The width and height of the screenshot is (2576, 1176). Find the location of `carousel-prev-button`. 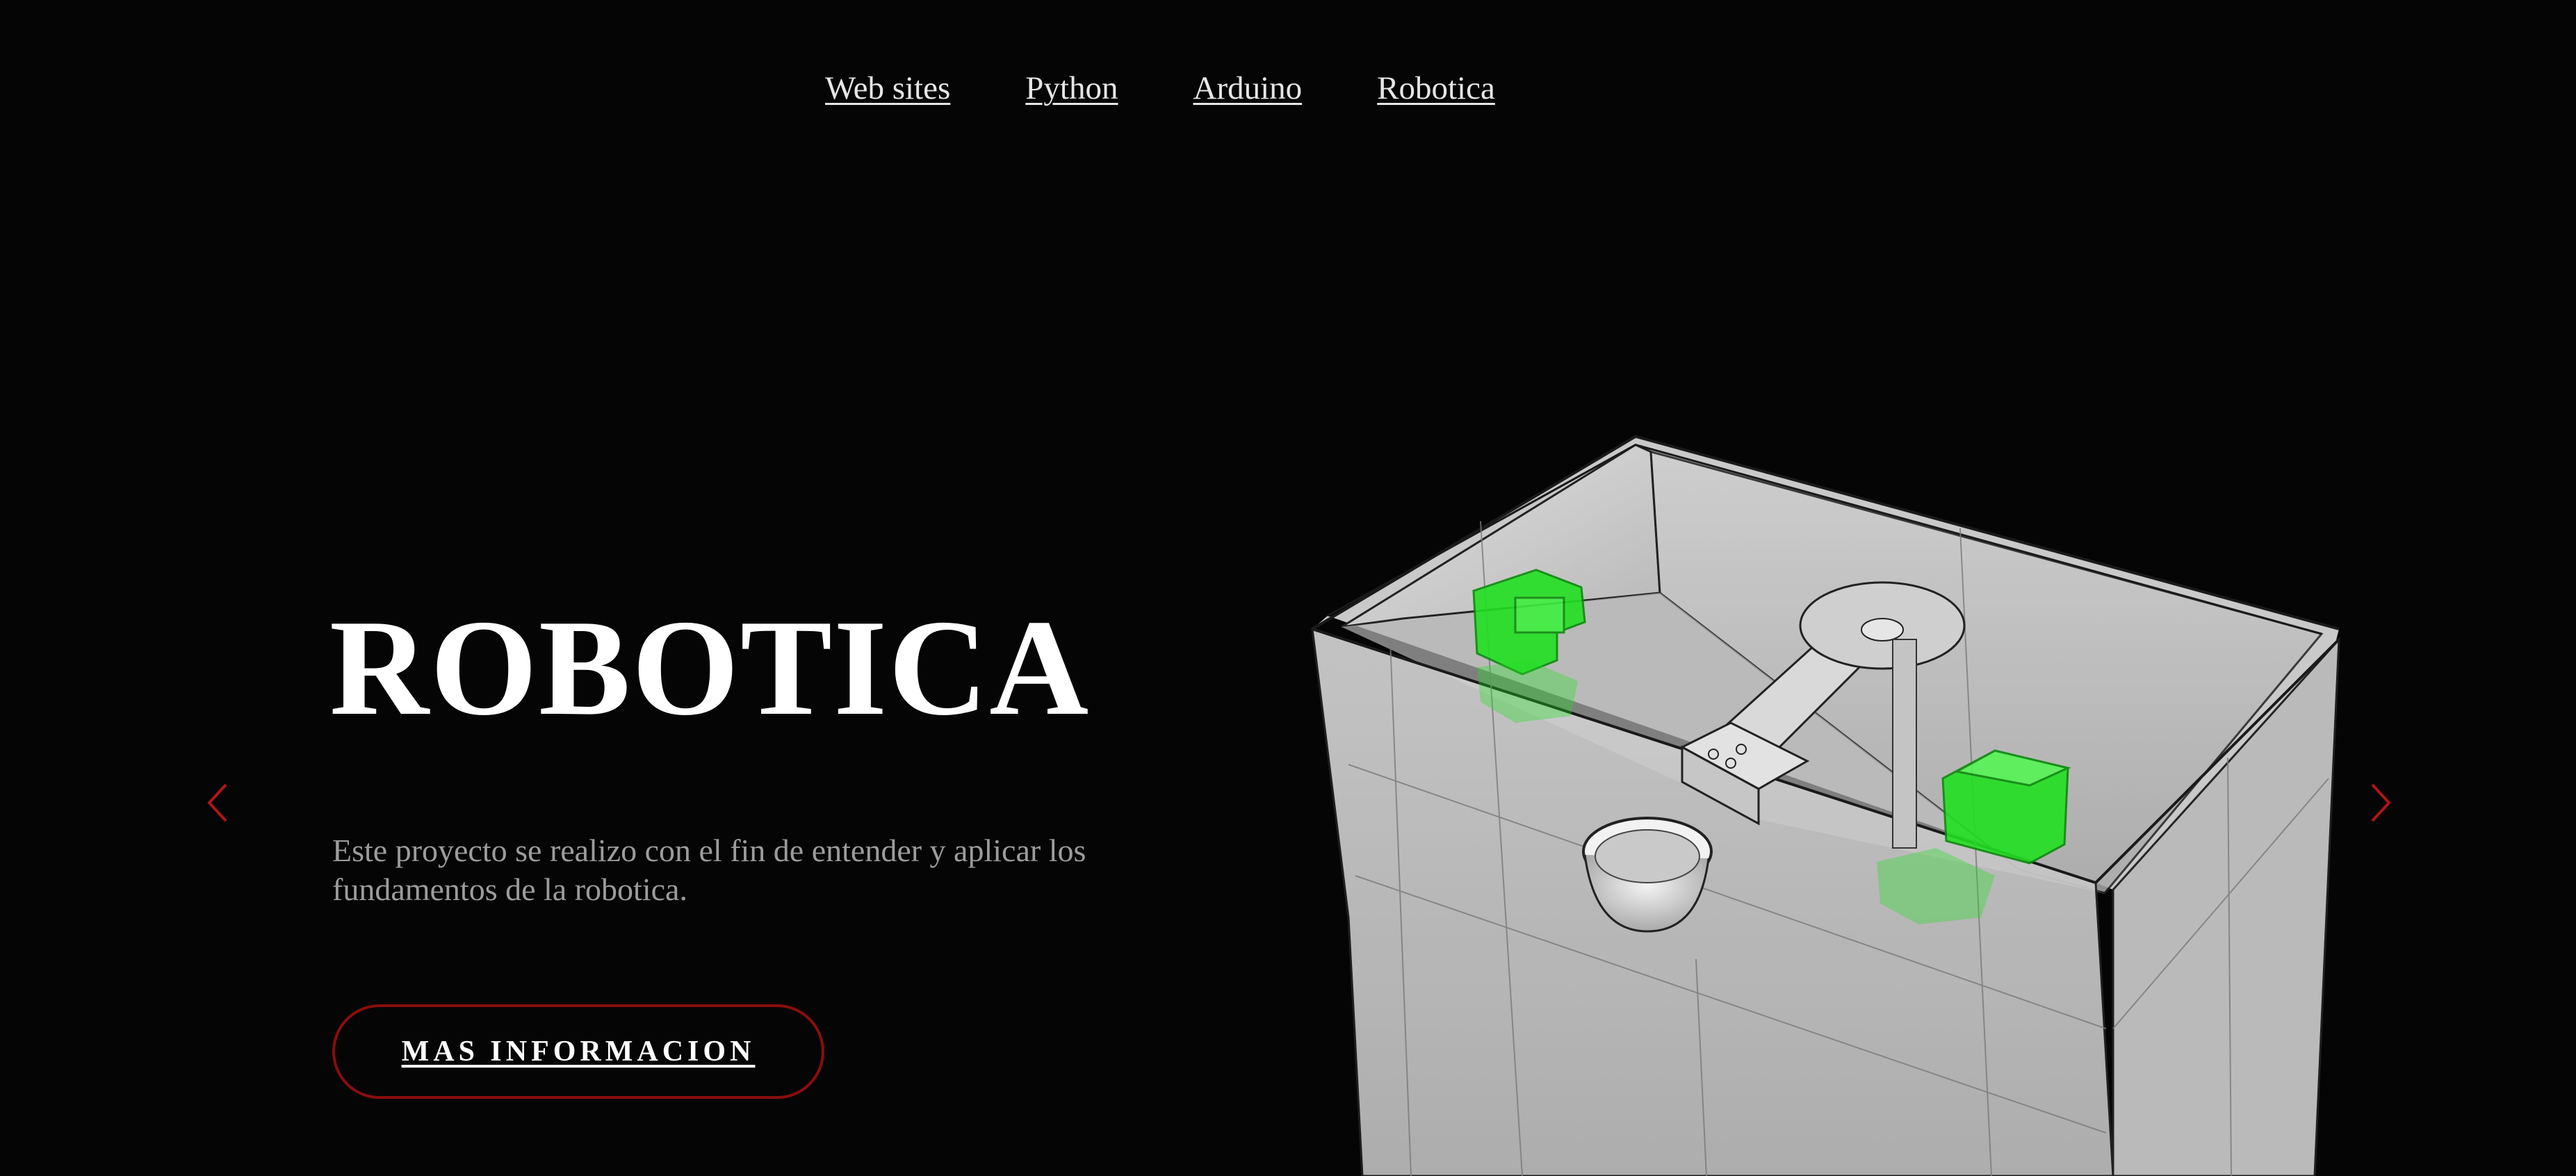

carousel-prev-button is located at coordinates (217, 803).